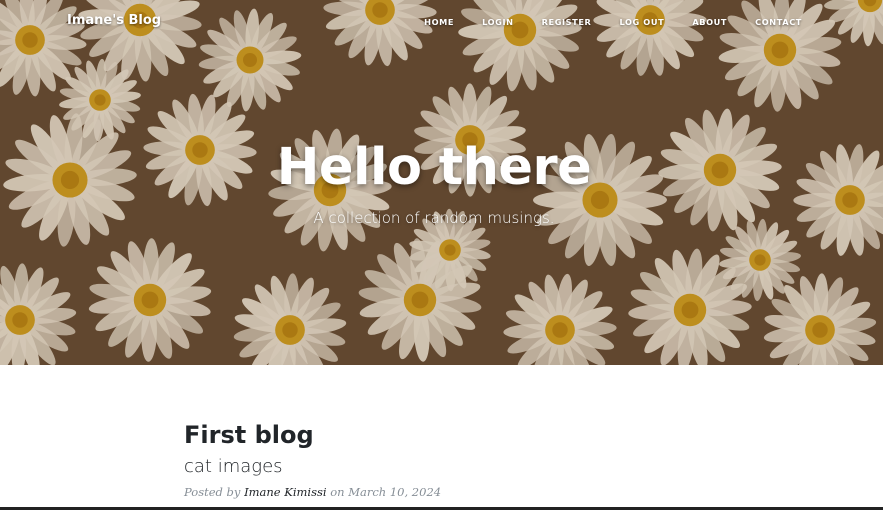 Image resolution: width=883 pixels, height=510 pixels. I want to click on post-subtitle: cat images, so click(233, 466).